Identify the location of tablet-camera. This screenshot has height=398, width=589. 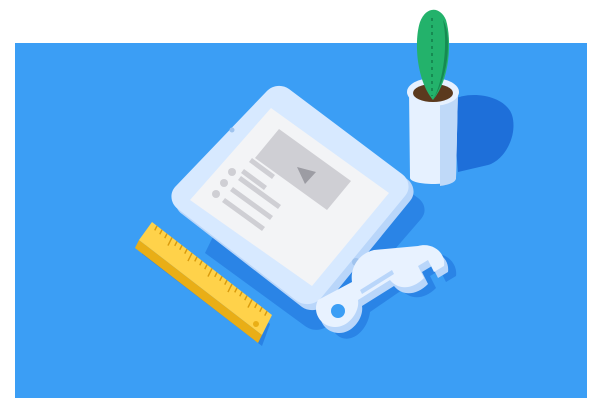
(232, 130).